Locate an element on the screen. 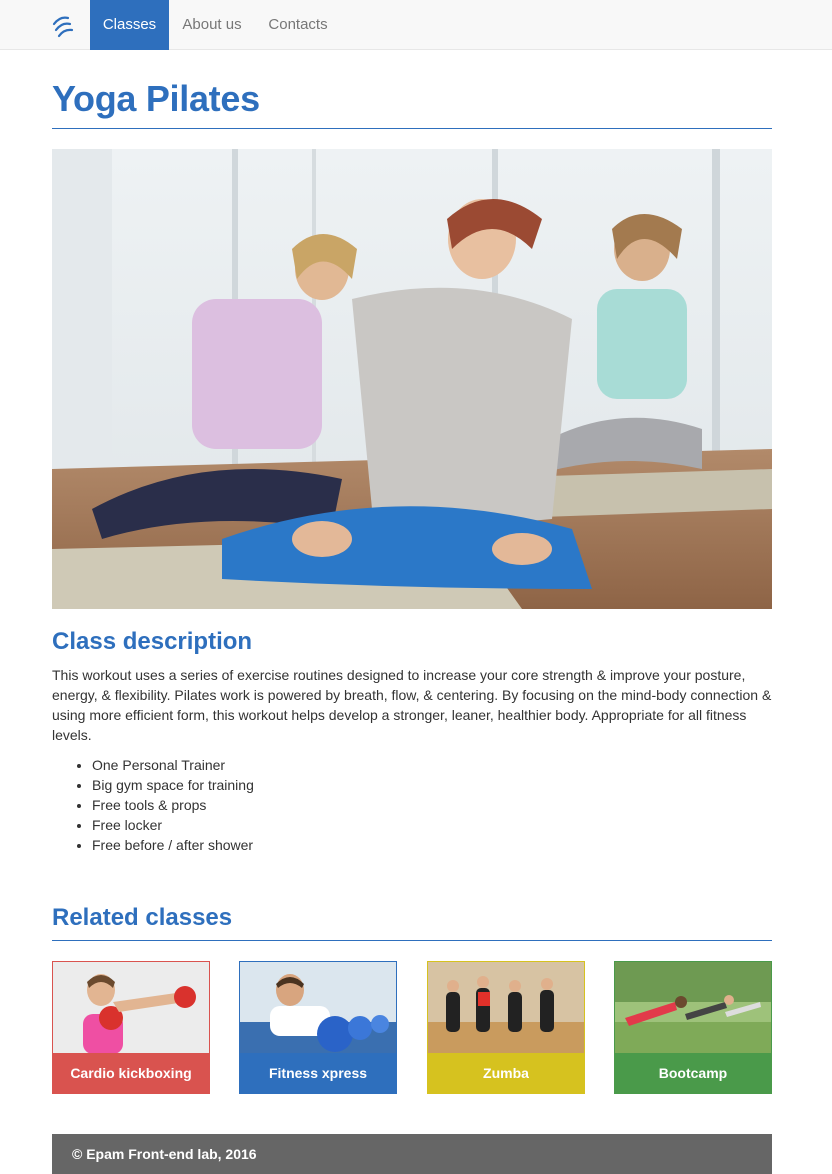  swirl-logo-icon is located at coordinates (63, 25).